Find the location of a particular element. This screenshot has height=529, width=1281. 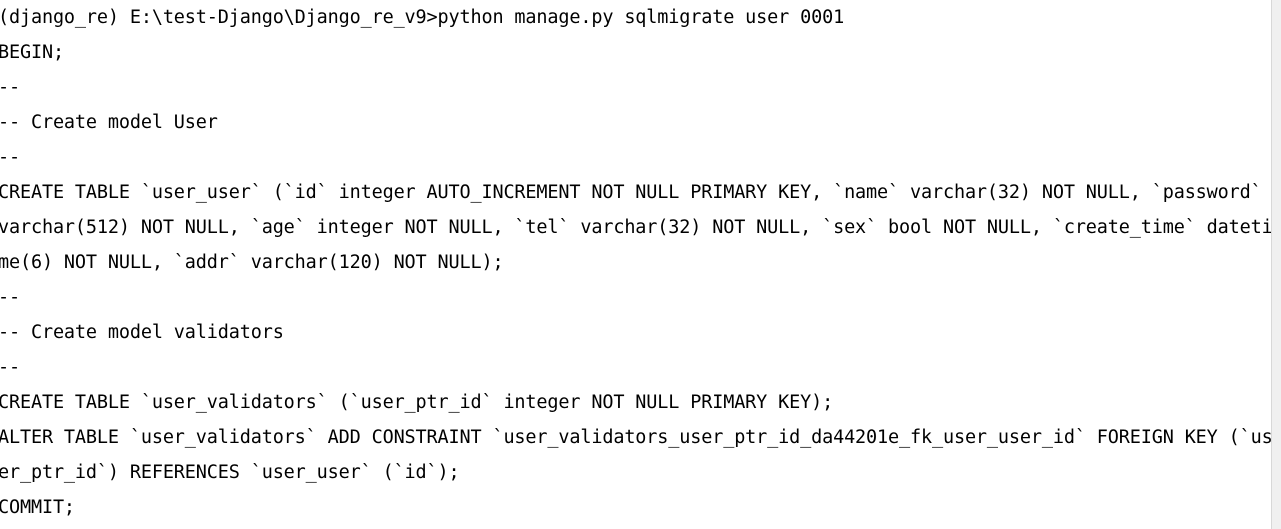

vertical-scrollbar is located at coordinates (1276, 264).